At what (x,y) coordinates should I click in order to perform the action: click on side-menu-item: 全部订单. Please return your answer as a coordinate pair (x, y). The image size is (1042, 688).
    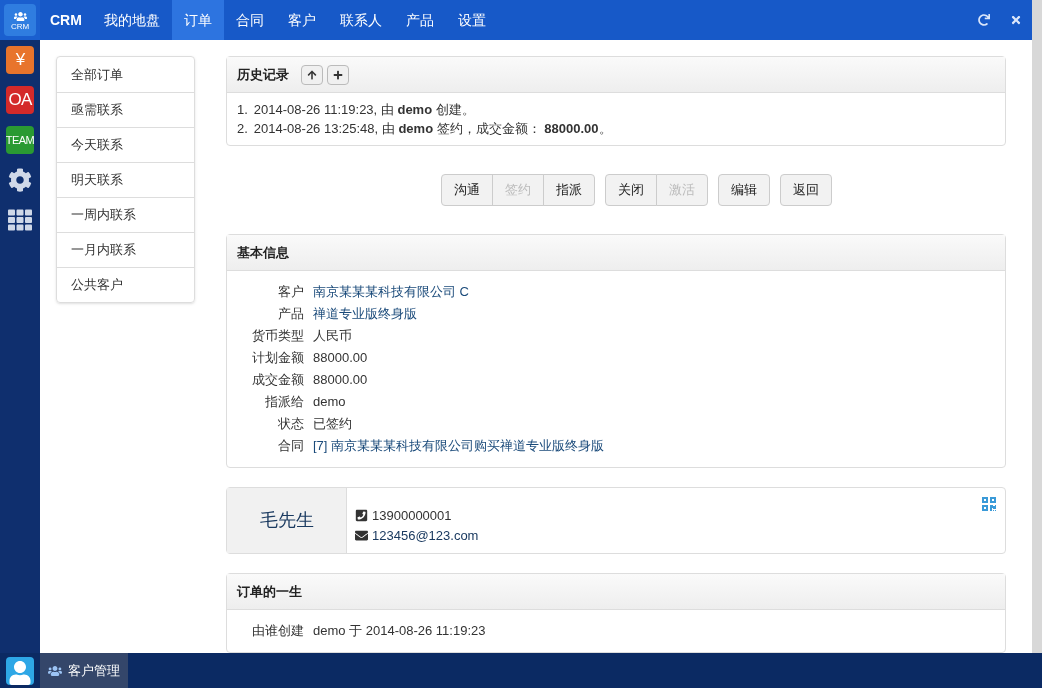
    Looking at the image, I should click on (125, 74).